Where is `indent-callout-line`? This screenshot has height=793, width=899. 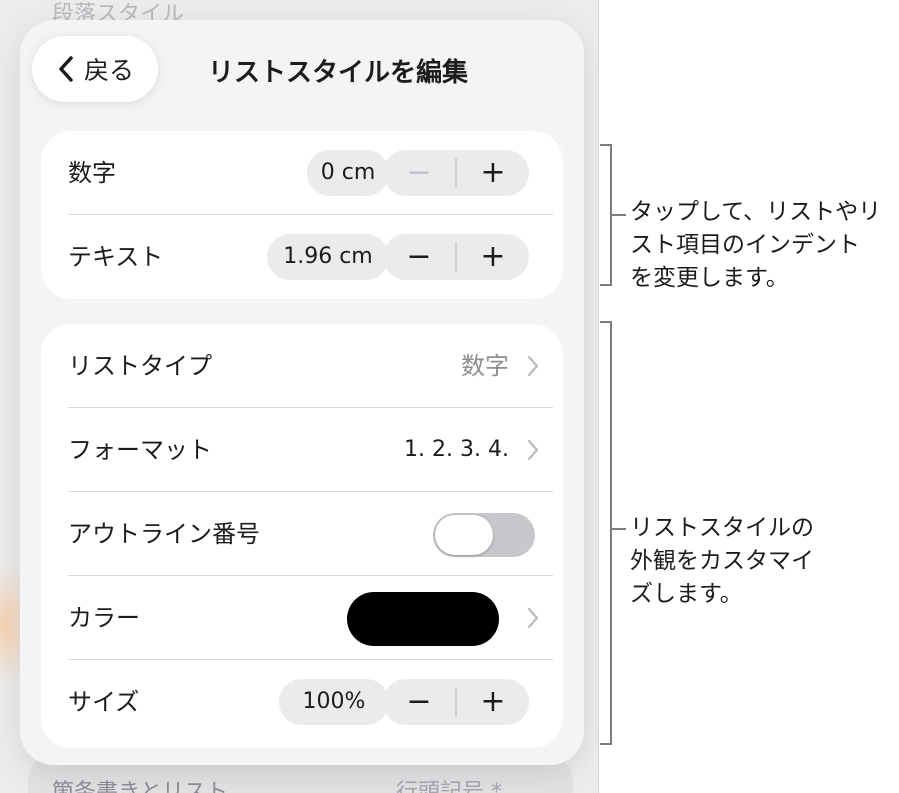 indent-callout-line is located at coordinates (619, 215).